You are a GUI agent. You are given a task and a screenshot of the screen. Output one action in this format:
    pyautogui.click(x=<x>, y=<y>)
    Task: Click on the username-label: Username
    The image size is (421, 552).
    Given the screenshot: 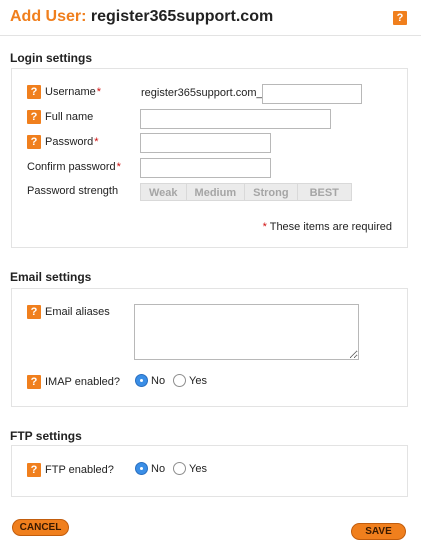 What is the action you would take?
    pyautogui.click(x=70, y=92)
    